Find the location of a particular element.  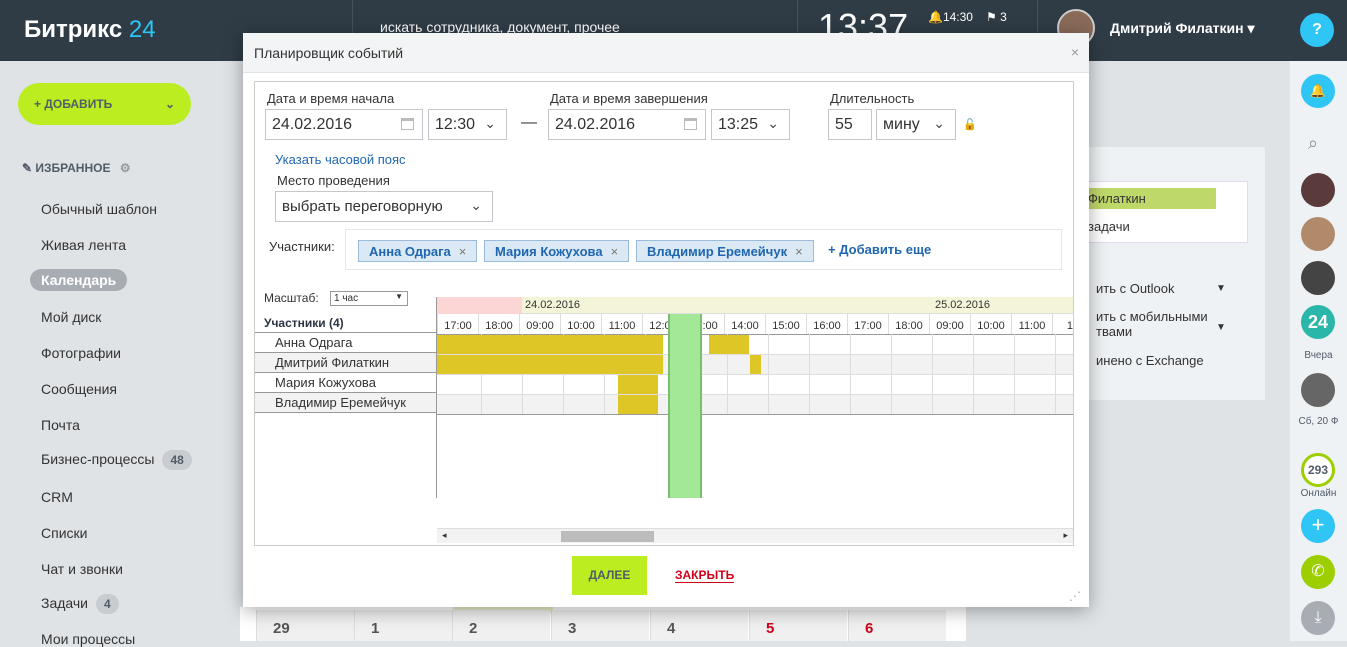

duration-unit-select: мину ⌄ is located at coordinates (916, 124).